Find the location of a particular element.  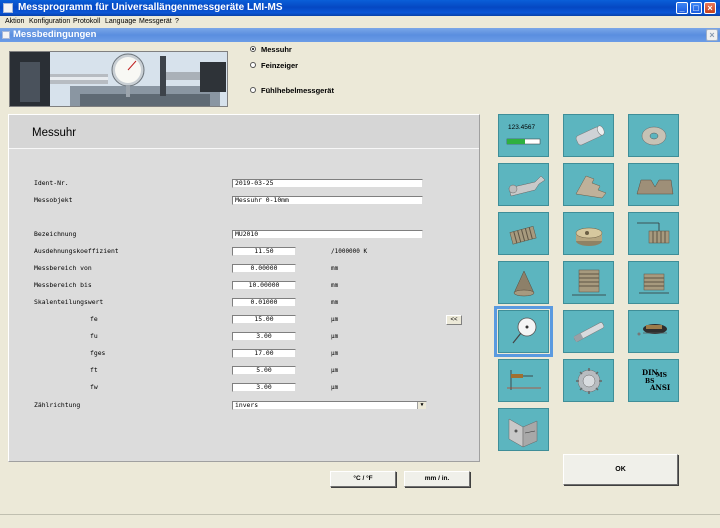

fe-unit: µm is located at coordinates (335, 319).